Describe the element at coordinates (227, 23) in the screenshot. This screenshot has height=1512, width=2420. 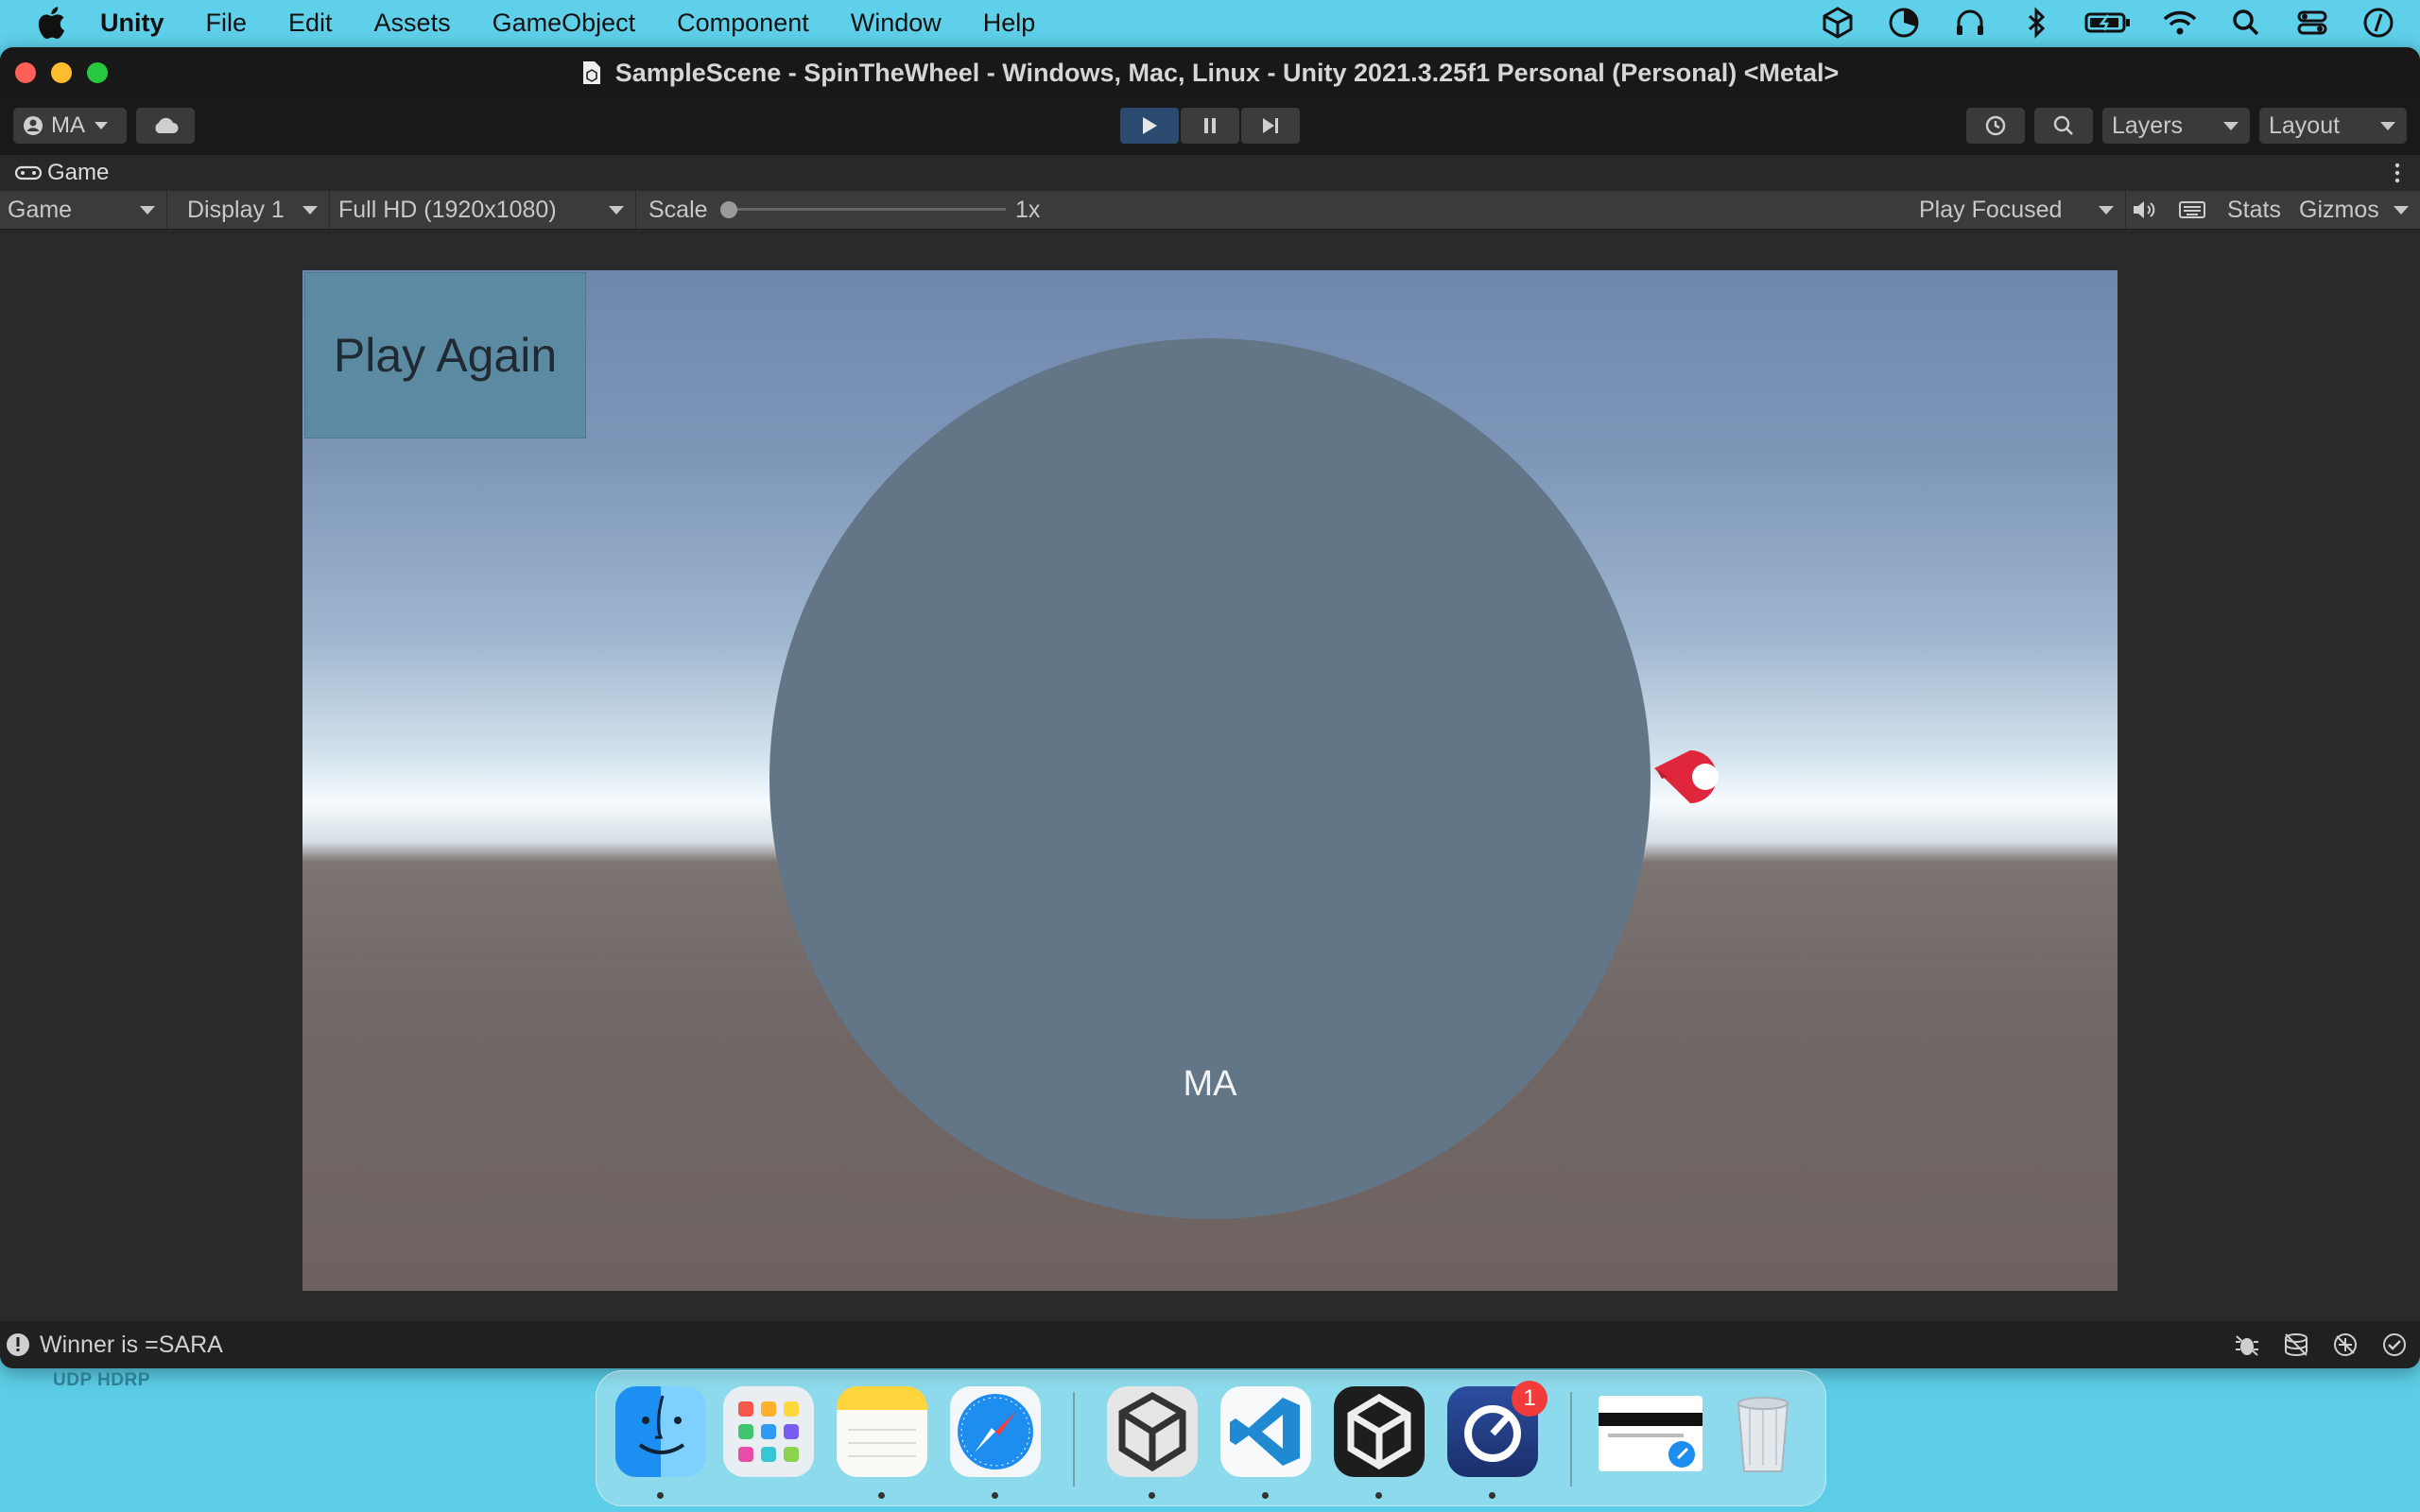
I see `menu-file: File` at that location.